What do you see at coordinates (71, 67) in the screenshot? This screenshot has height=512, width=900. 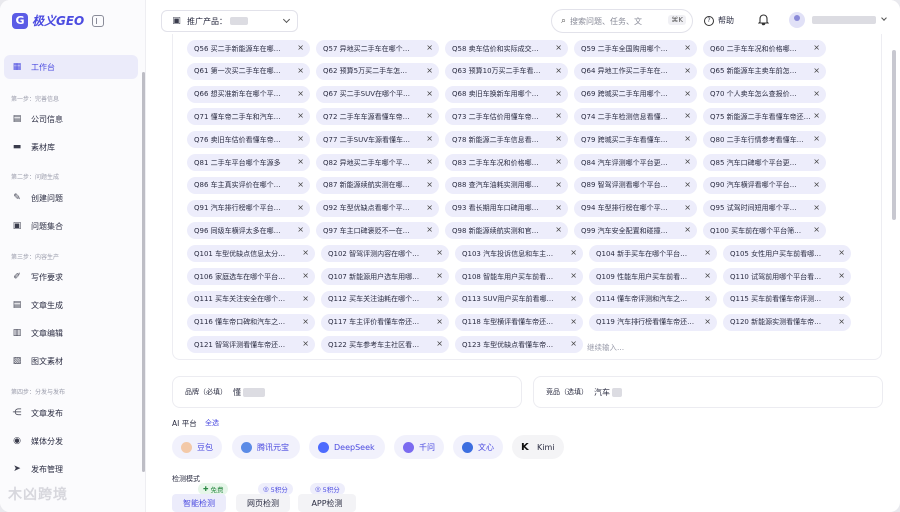 I see `sidebar-item-workbench: ▦ 工作台` at bounding box center [71, 67].